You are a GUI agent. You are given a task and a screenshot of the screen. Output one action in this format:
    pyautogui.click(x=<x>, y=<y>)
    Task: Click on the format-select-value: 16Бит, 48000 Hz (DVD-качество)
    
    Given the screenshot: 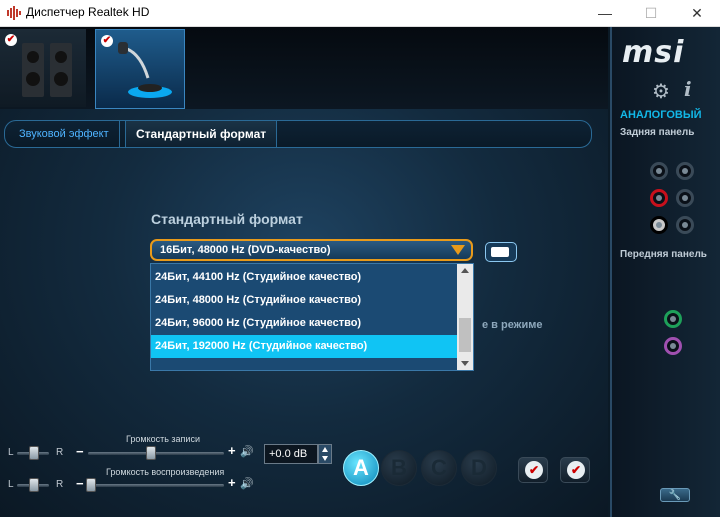 What is the action you would take?
    pyautogui.click(x=245, y=250)
    